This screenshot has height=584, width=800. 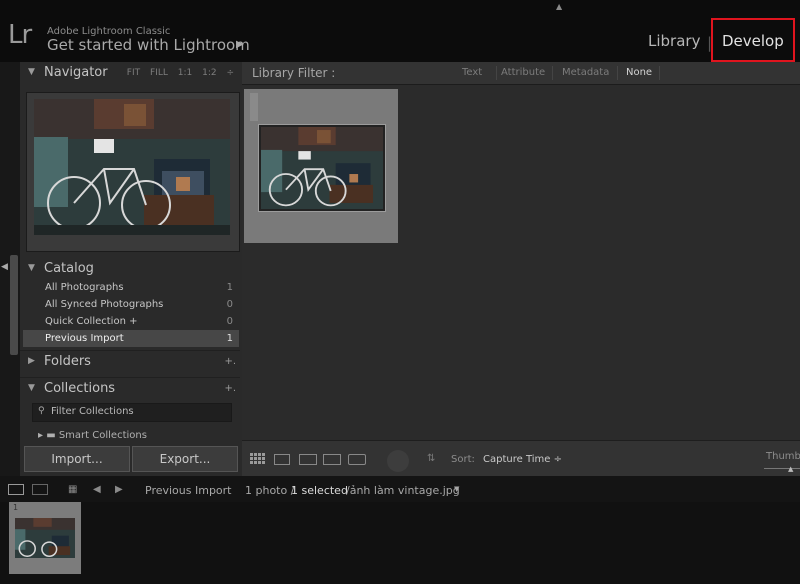 I want to click on filter-tab-text: Text, so click(x=472, y=72).